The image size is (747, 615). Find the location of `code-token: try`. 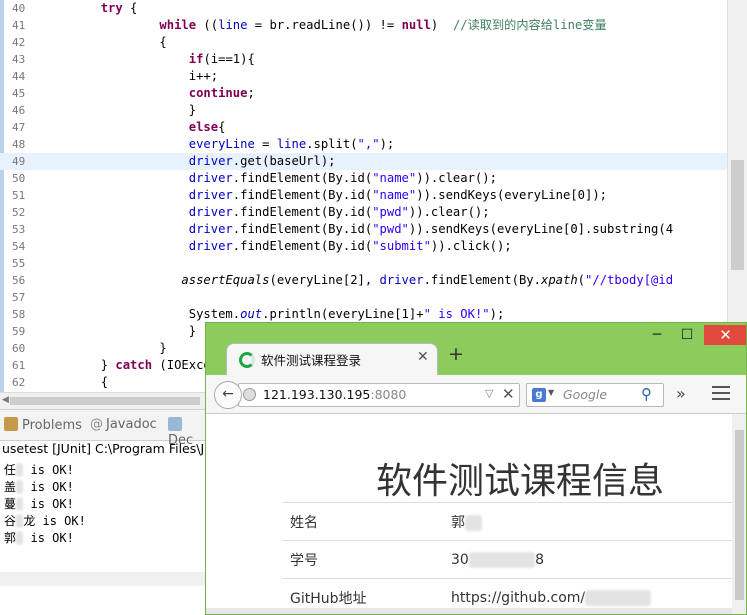

code-token: try is located at coordinates (111, 8).